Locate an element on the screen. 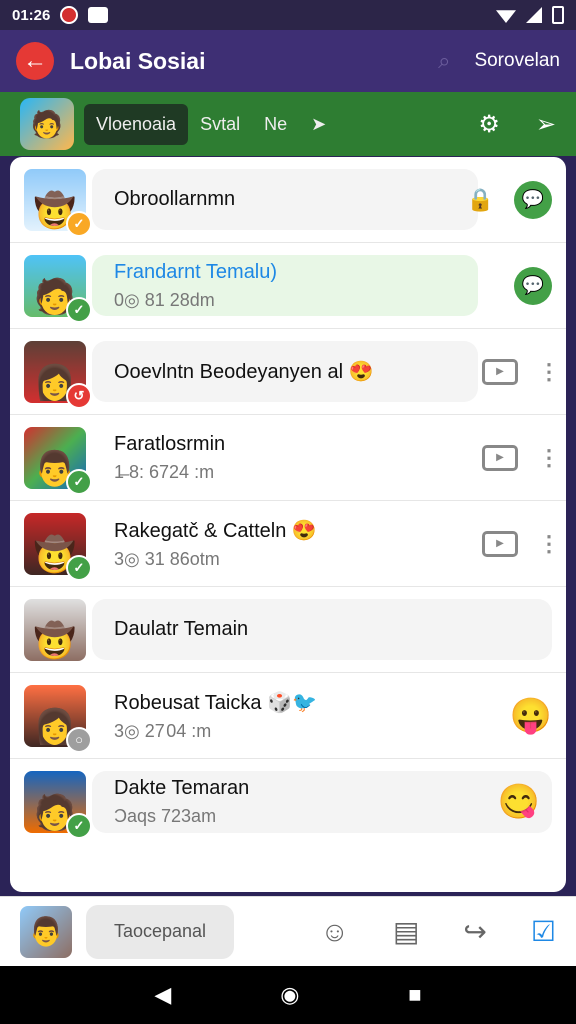  tab-3: Ne is located at coordinates (275, 124).